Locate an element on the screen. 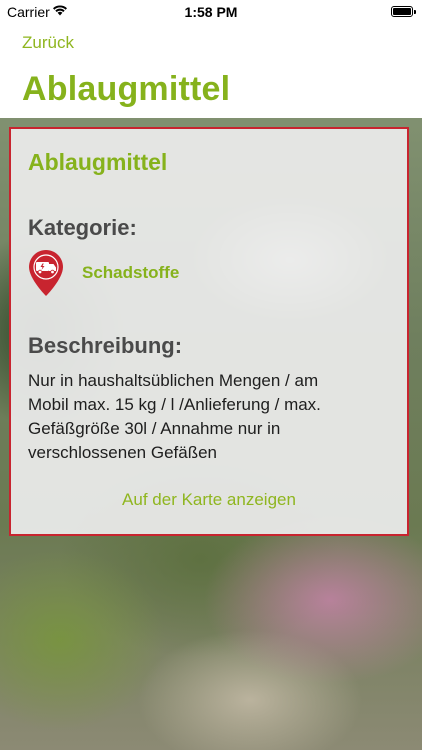 This screenshot has height=750, width=422. description-heading: Beschreibung: is located at coordinates (105, 345).